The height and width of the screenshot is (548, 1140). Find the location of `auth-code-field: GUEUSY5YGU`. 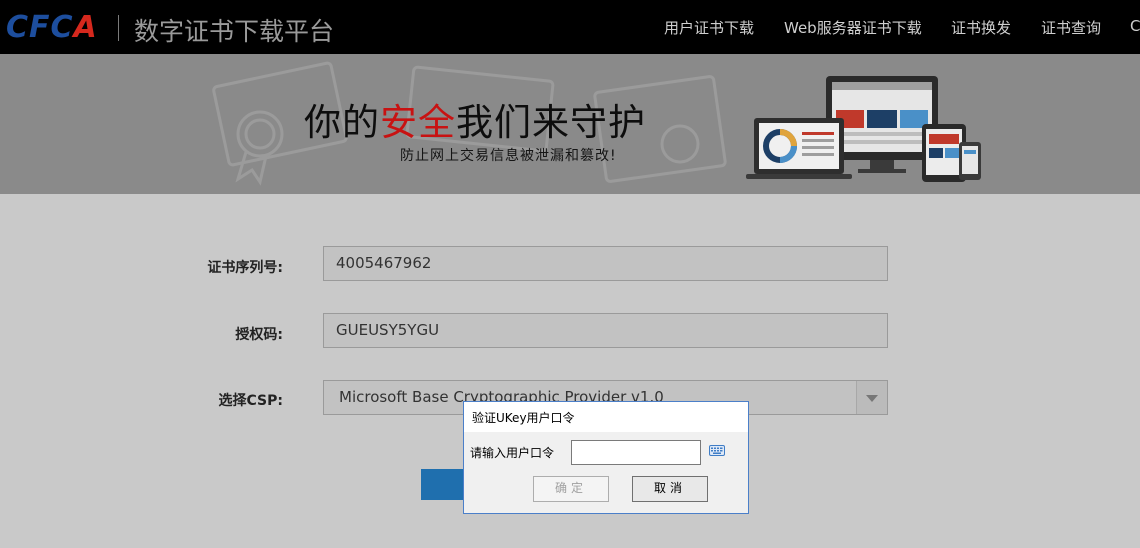

auth-code-field: GUEUSY5YGU is located at coordinates (605, 330).